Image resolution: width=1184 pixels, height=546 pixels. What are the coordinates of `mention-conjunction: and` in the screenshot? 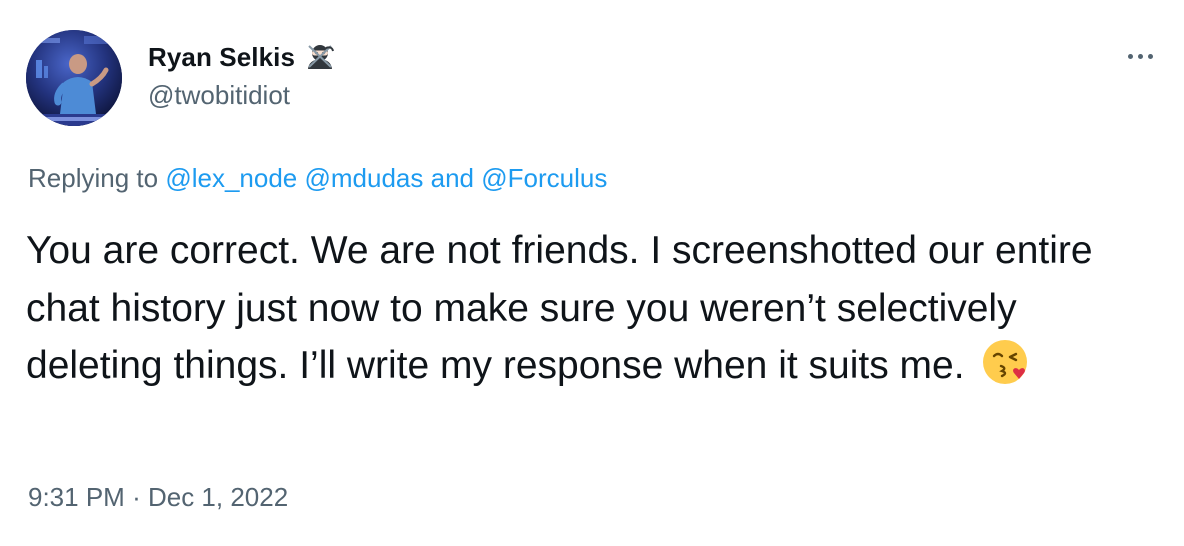 It's located at (452, 178).